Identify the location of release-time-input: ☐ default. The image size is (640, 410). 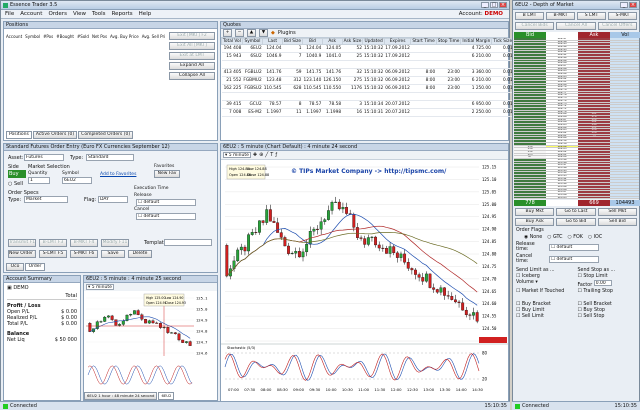
(574, 247).